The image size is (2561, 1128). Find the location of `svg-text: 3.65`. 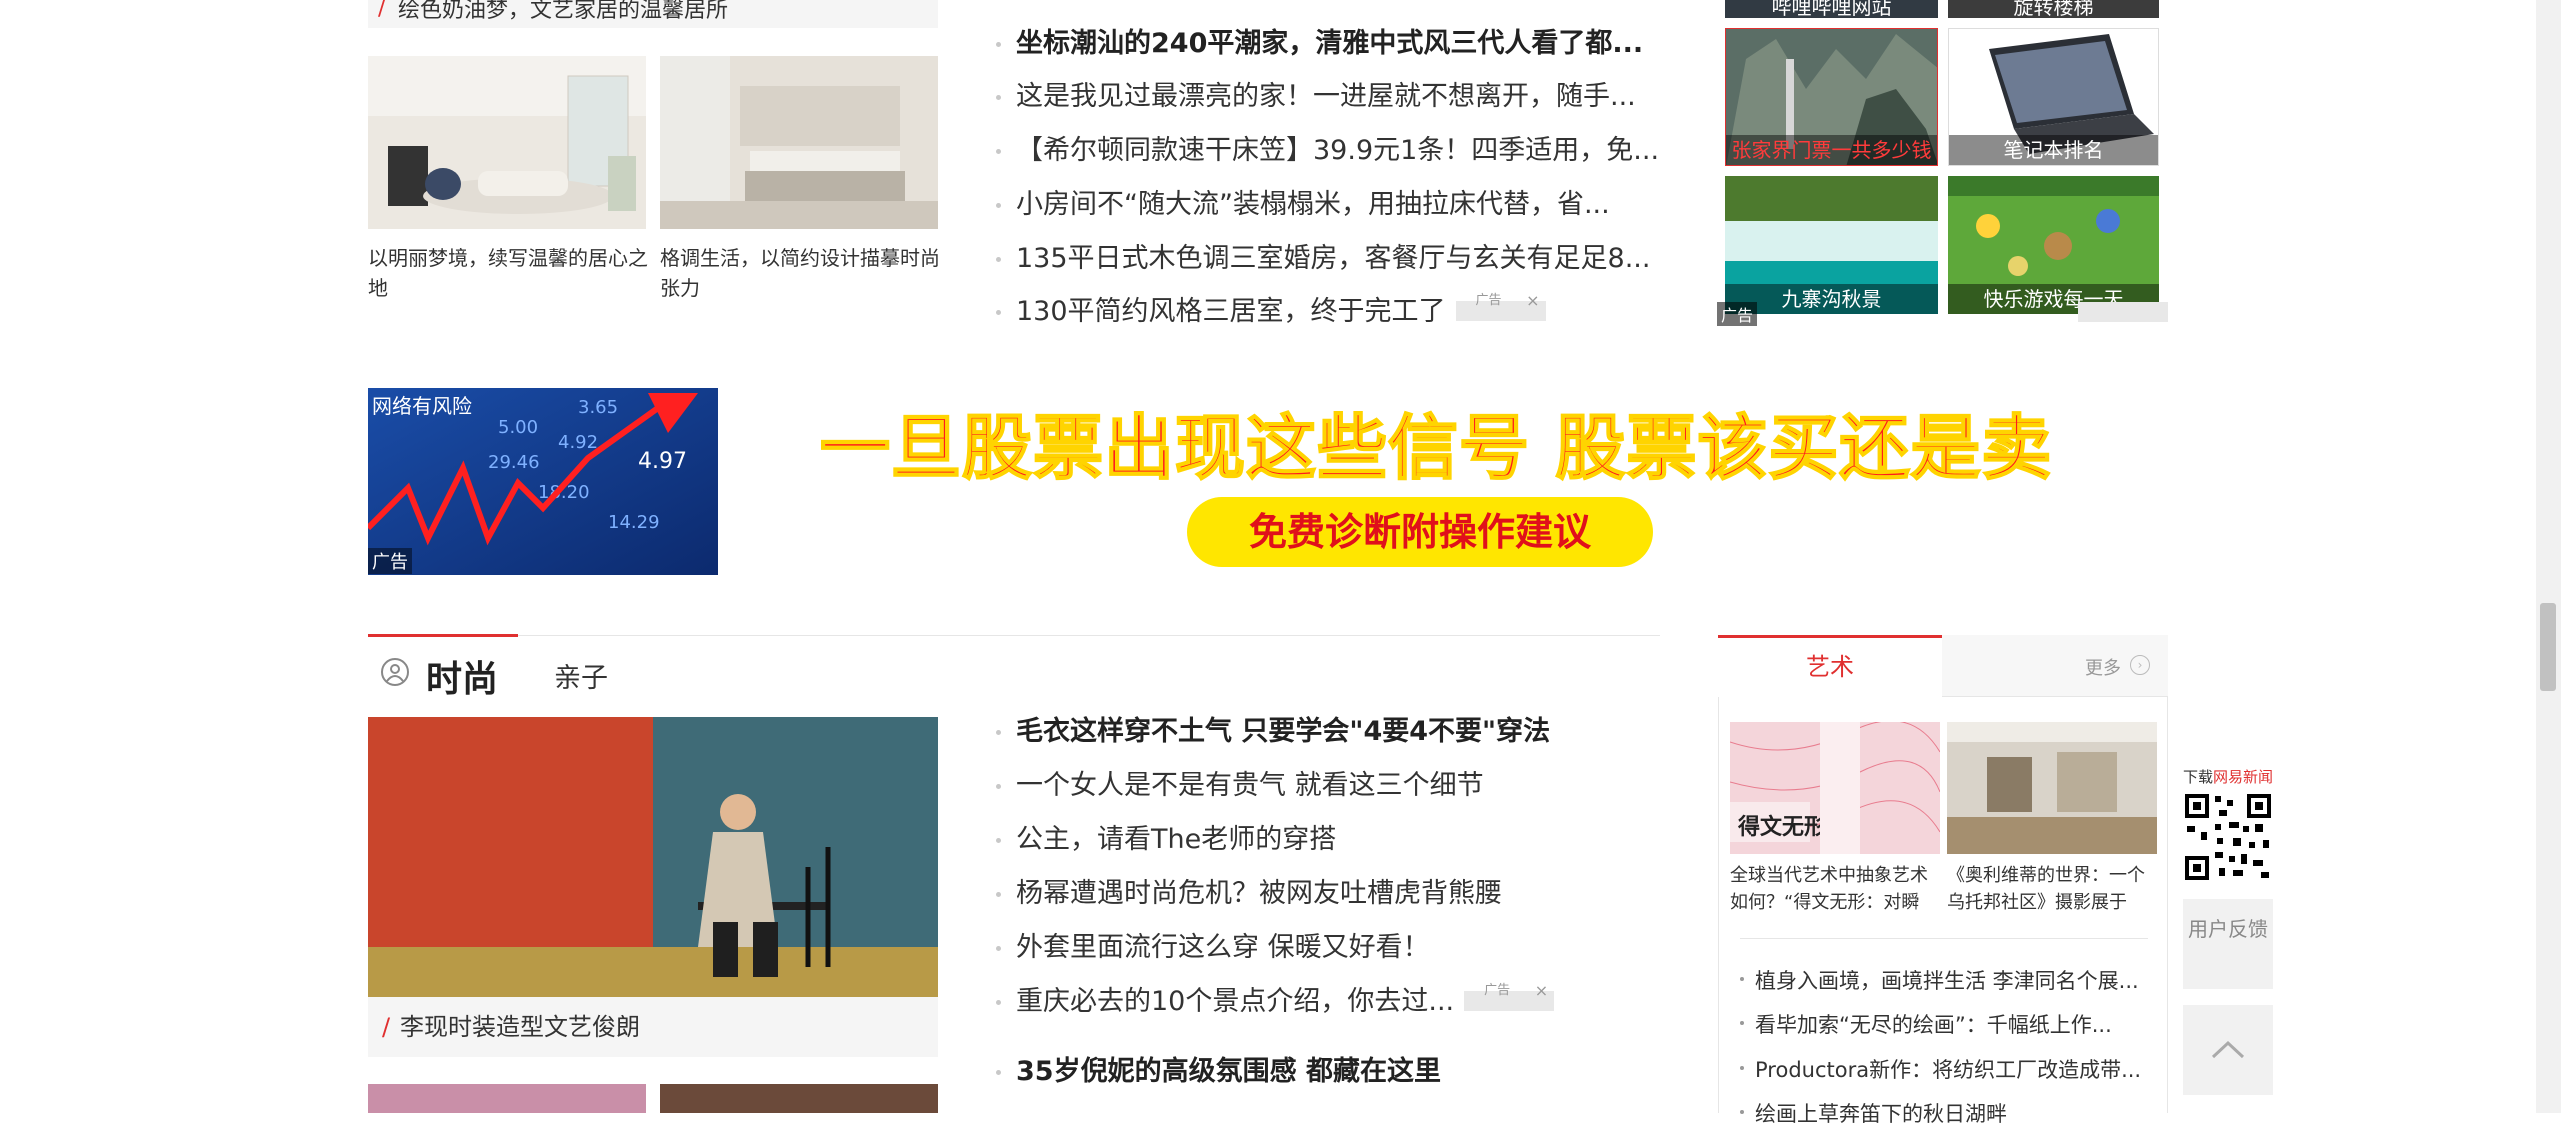

svg-text: 3.65 is located at coordinates (598, 407).